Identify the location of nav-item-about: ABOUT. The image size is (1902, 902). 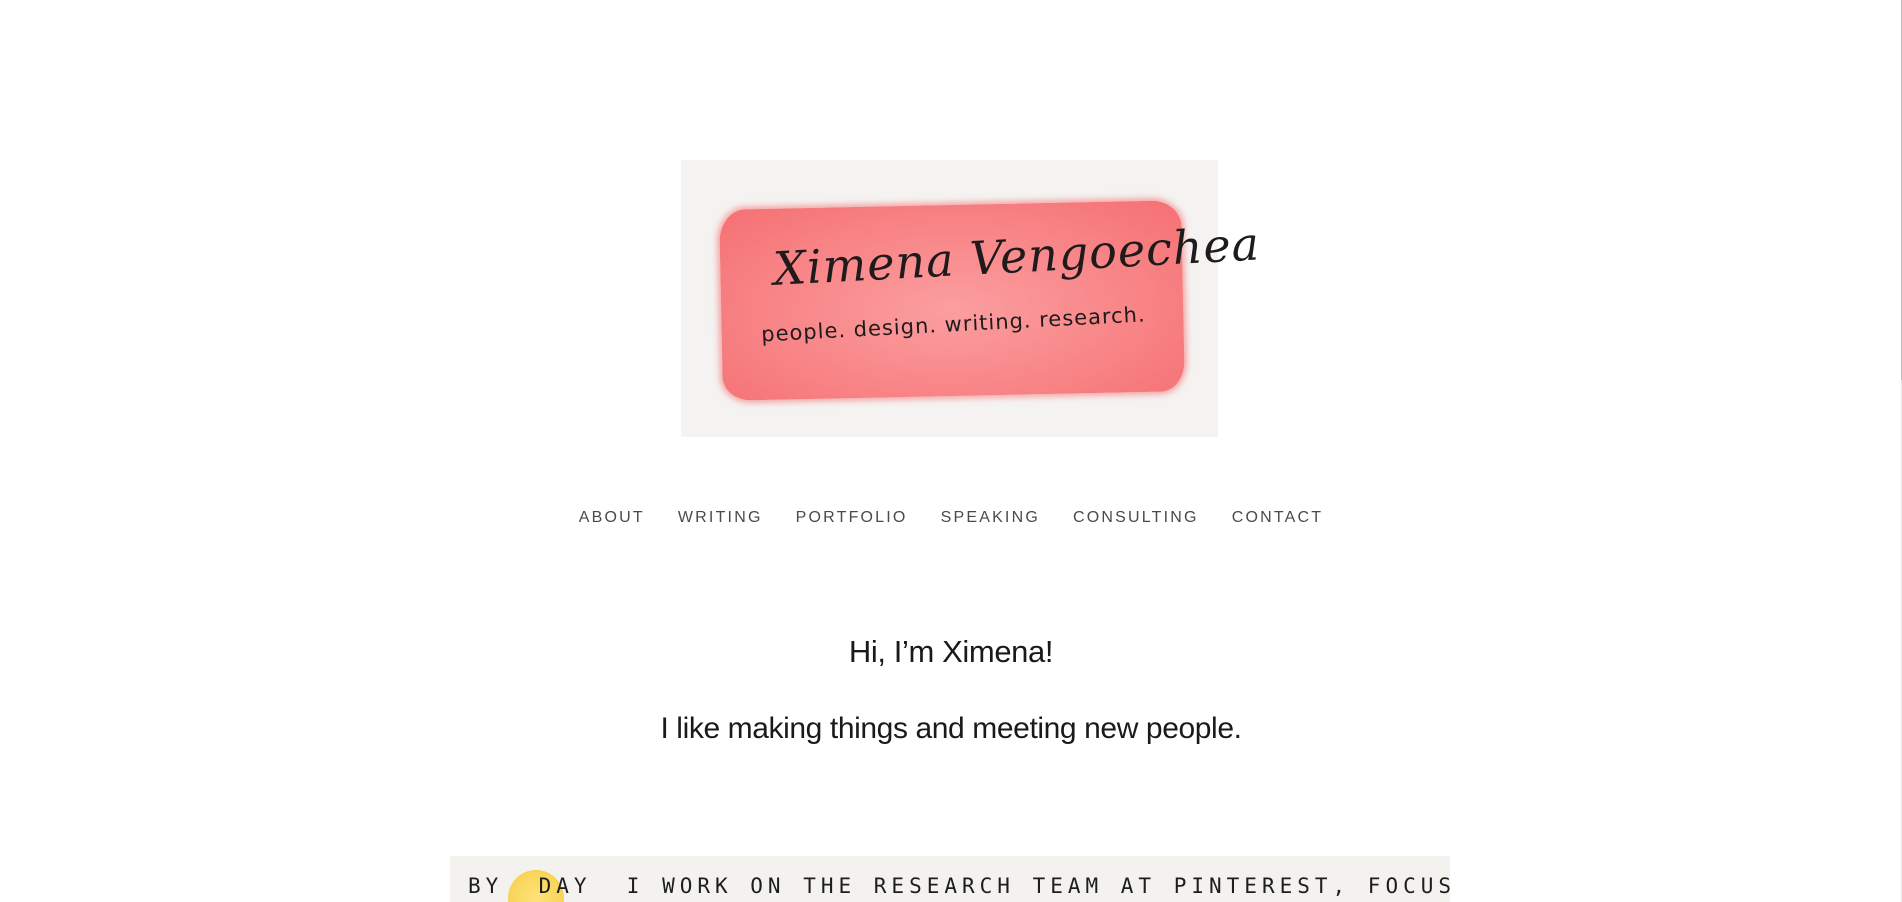
(612, 518).